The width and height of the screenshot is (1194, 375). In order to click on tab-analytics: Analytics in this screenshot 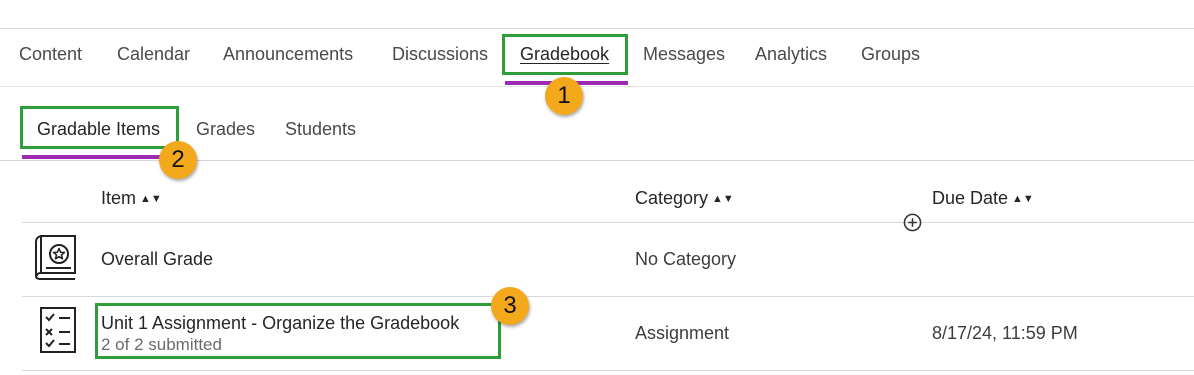, I will do `click(791, 54)`.